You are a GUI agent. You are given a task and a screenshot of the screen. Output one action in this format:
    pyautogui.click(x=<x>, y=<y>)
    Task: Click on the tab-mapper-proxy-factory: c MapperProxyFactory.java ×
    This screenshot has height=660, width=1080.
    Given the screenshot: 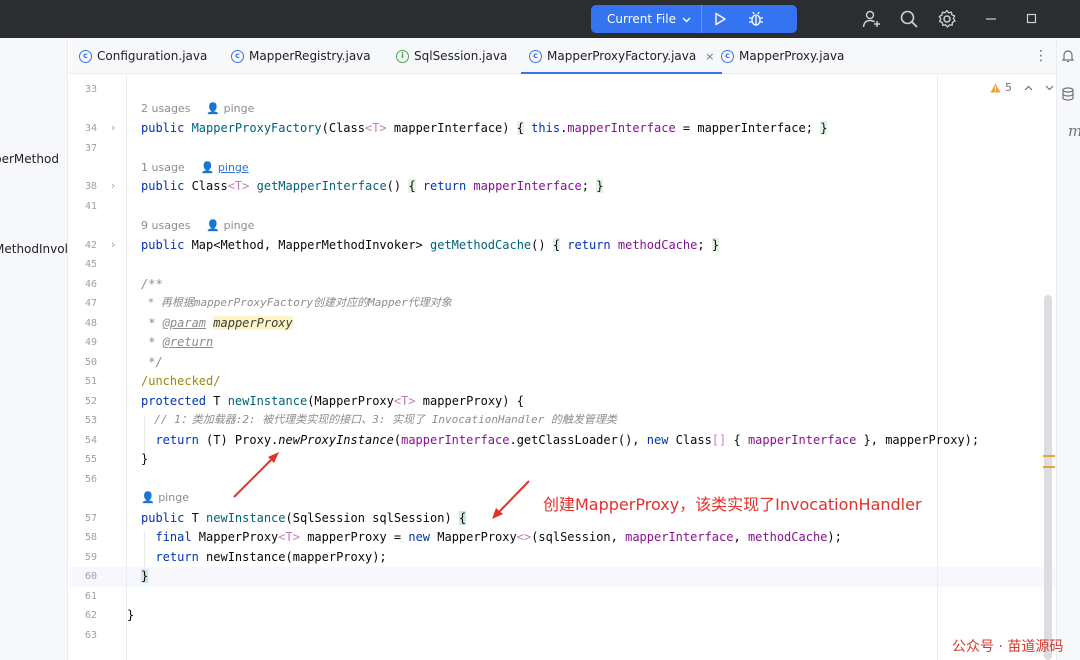 What is the action you would take?
    pyautogui.click(x=622, y=56)
    